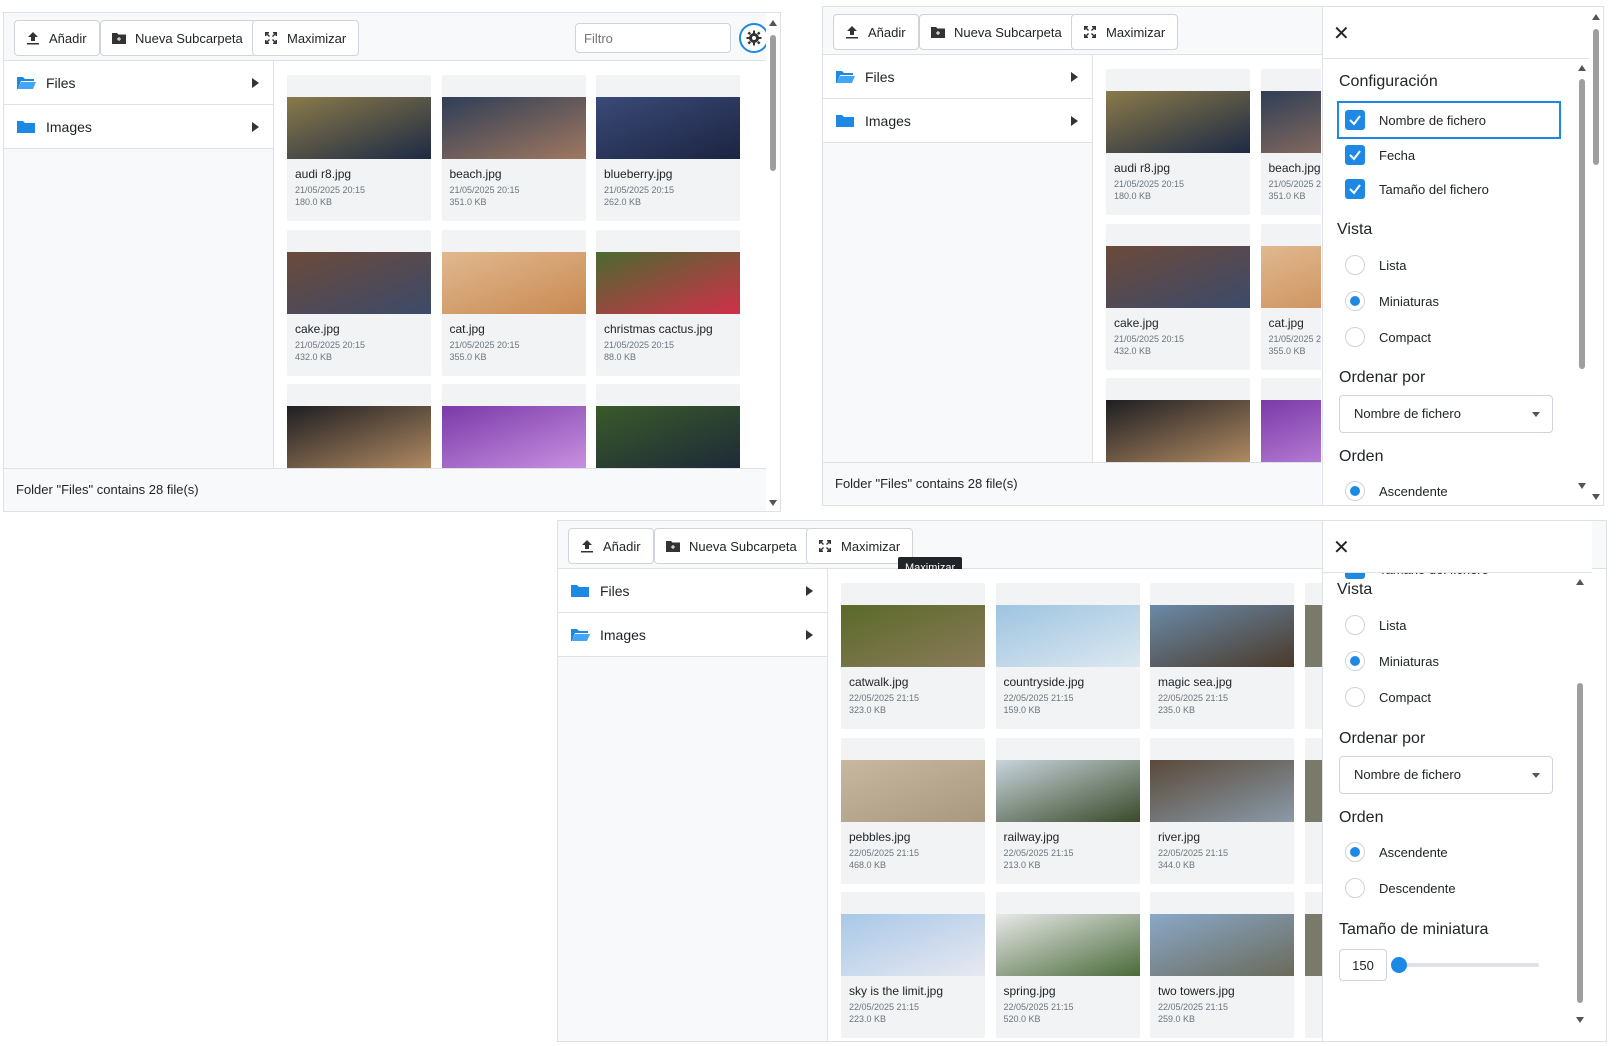 The image size is (1624, 1046). I want to click on slider-handle, so click(1399, 965).